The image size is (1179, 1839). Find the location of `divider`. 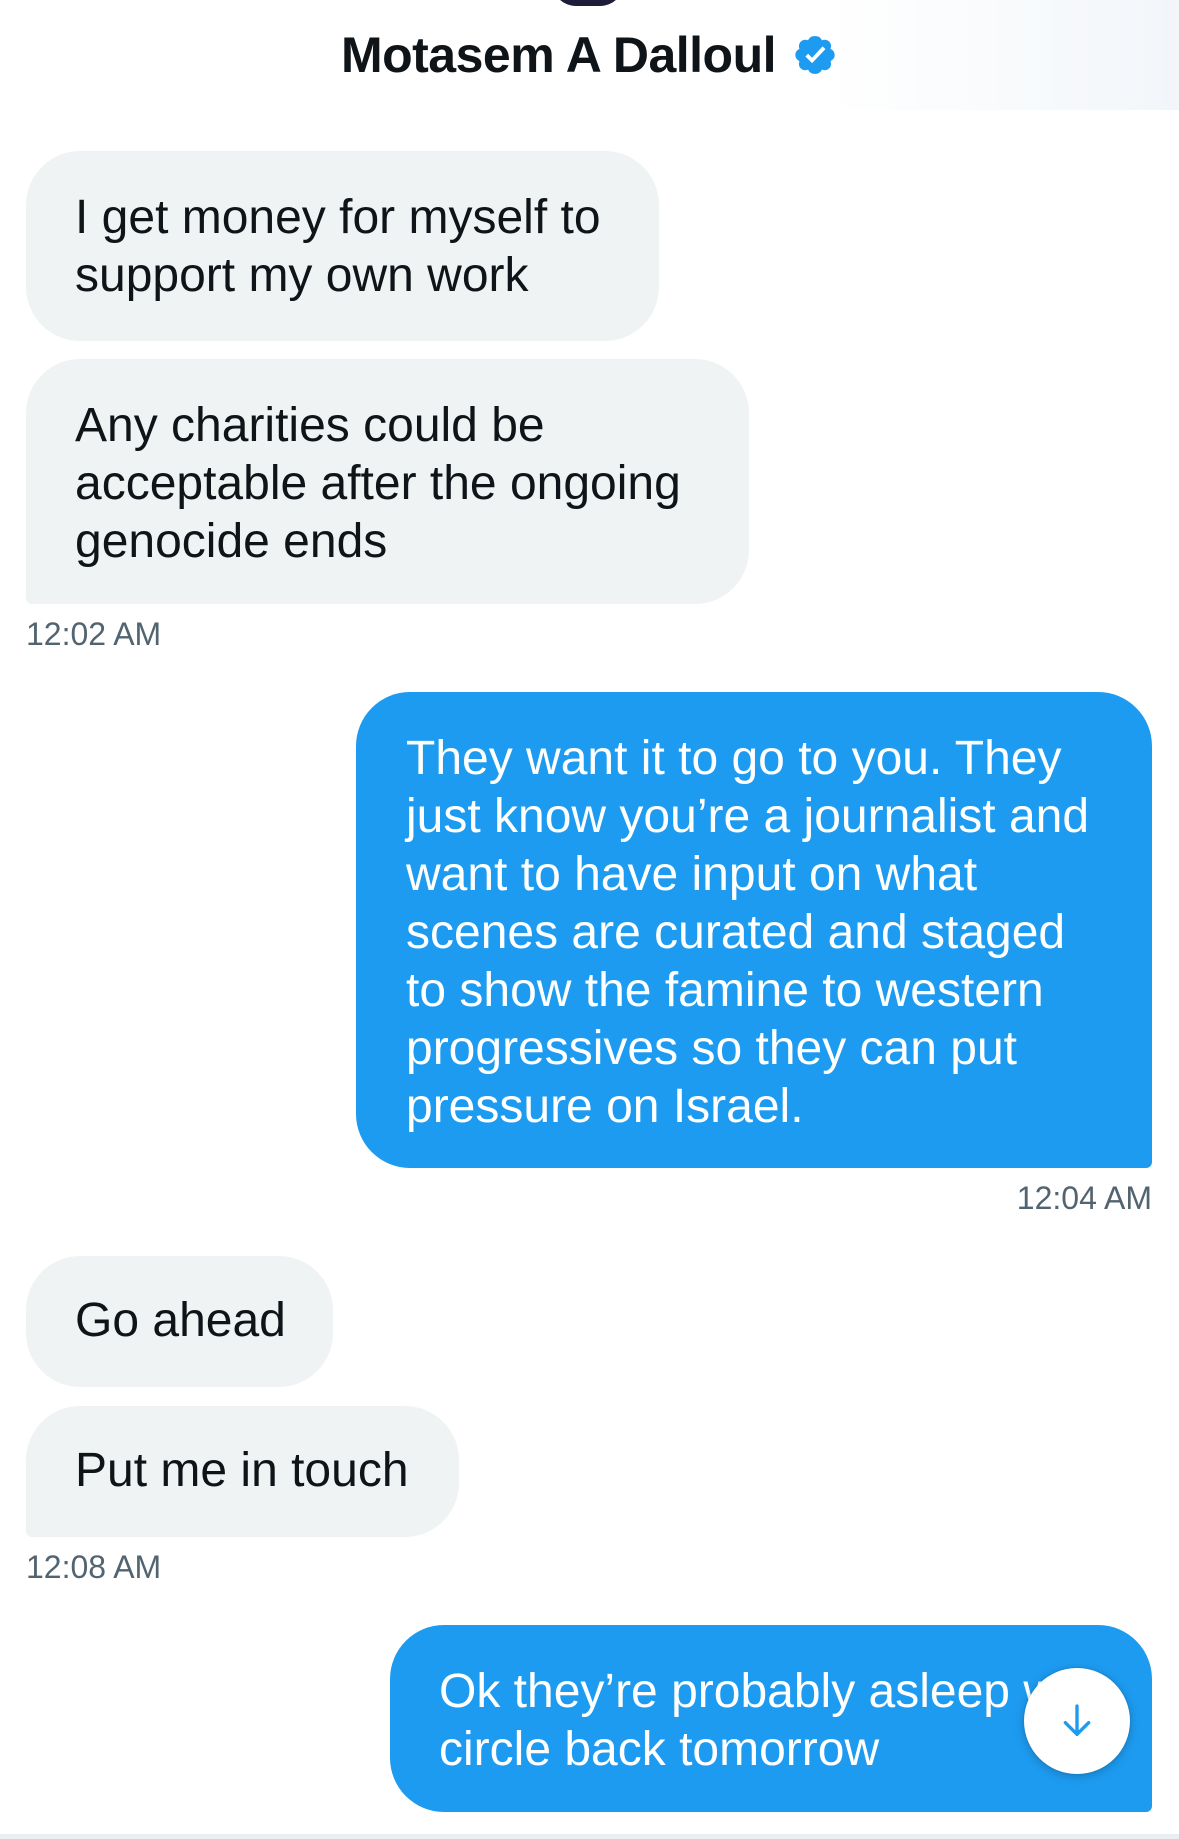

divider is located at coordinates (589, 1836).